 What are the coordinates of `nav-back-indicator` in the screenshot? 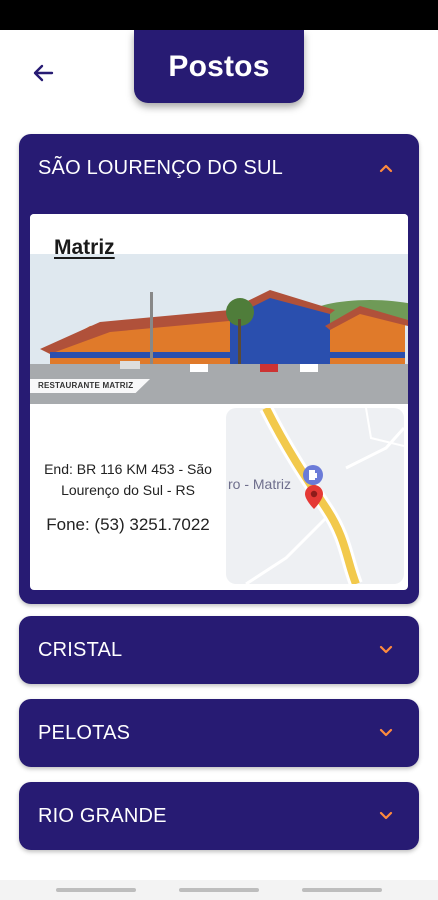 It's located at (96, 890).